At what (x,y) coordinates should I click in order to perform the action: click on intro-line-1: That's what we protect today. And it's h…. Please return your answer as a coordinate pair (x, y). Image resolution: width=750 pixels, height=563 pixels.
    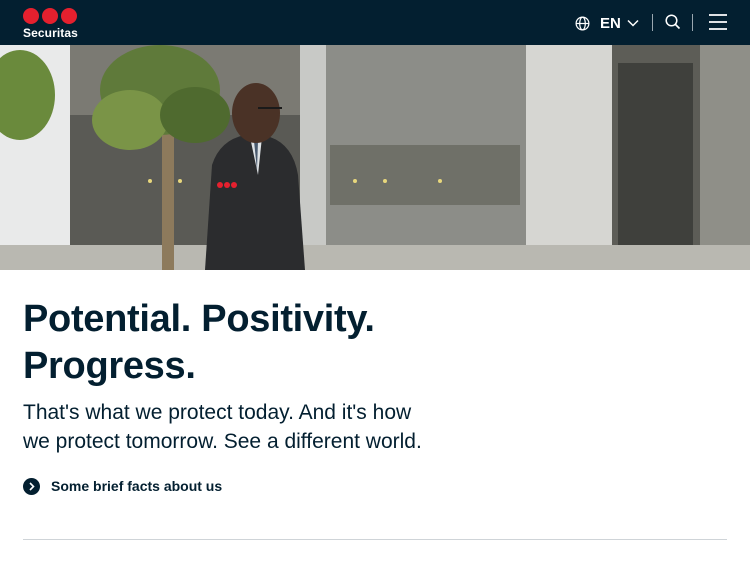
    Looking at the image, I should click on (217, 412).